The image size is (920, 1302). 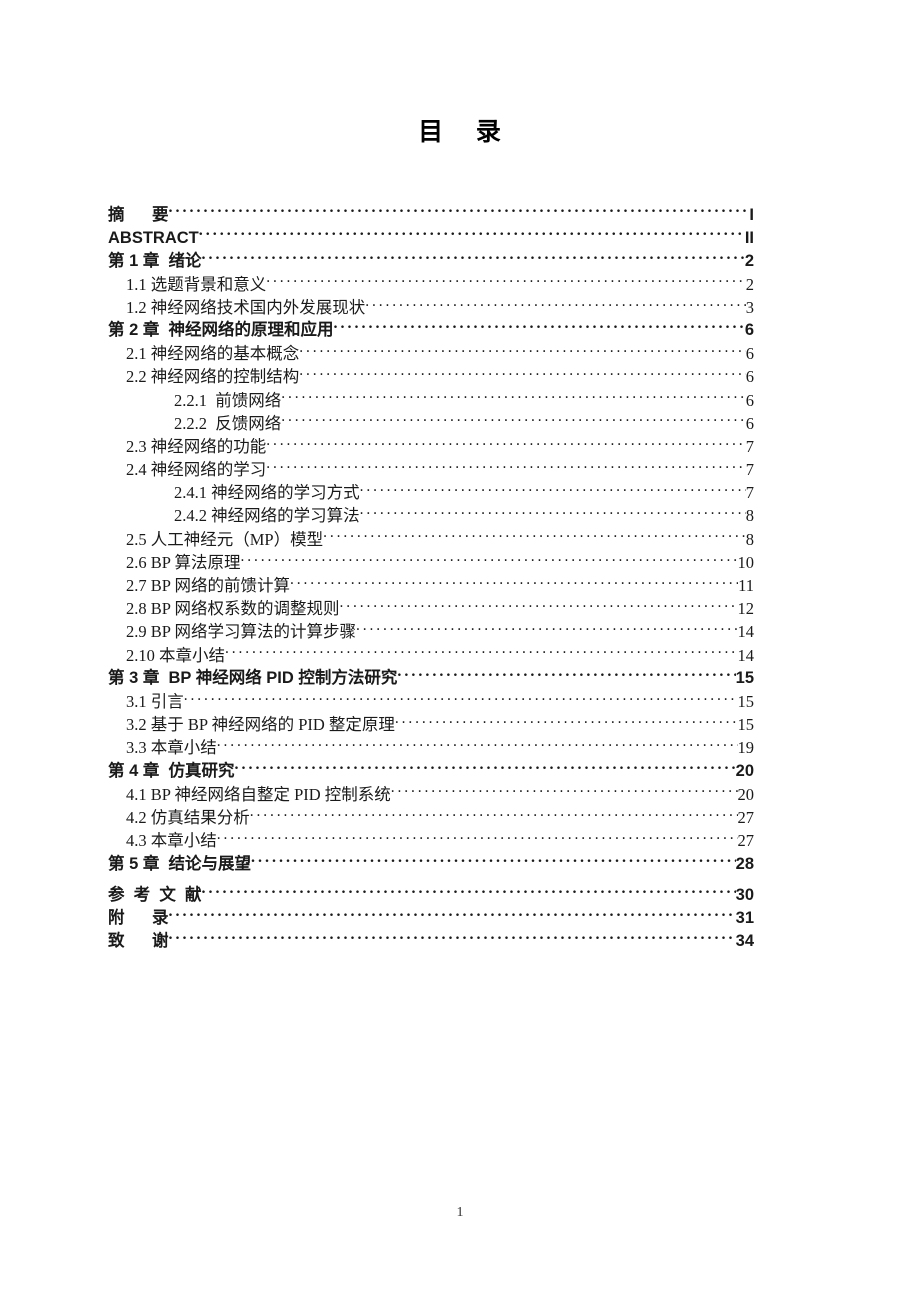 I want to click on toc-entry-page-number: I, so click(x=751, y=214).